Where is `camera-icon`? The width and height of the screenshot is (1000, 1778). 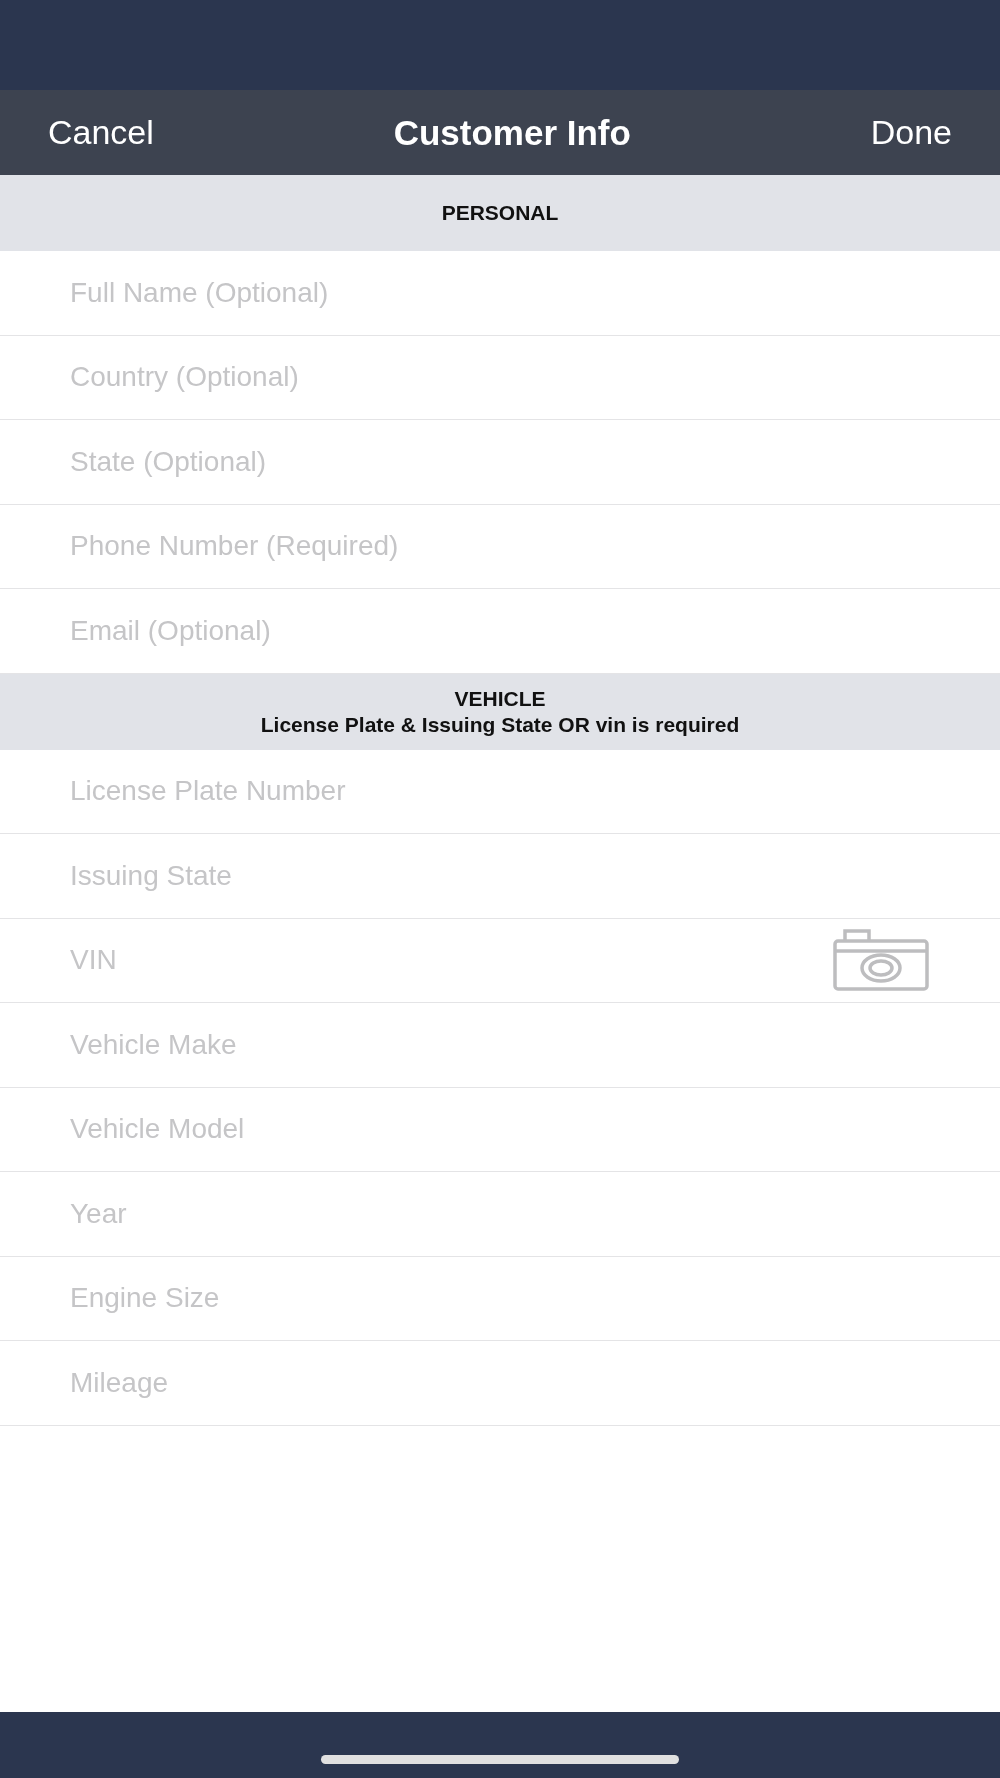 camera-icon is located at coordinates (881, 960).